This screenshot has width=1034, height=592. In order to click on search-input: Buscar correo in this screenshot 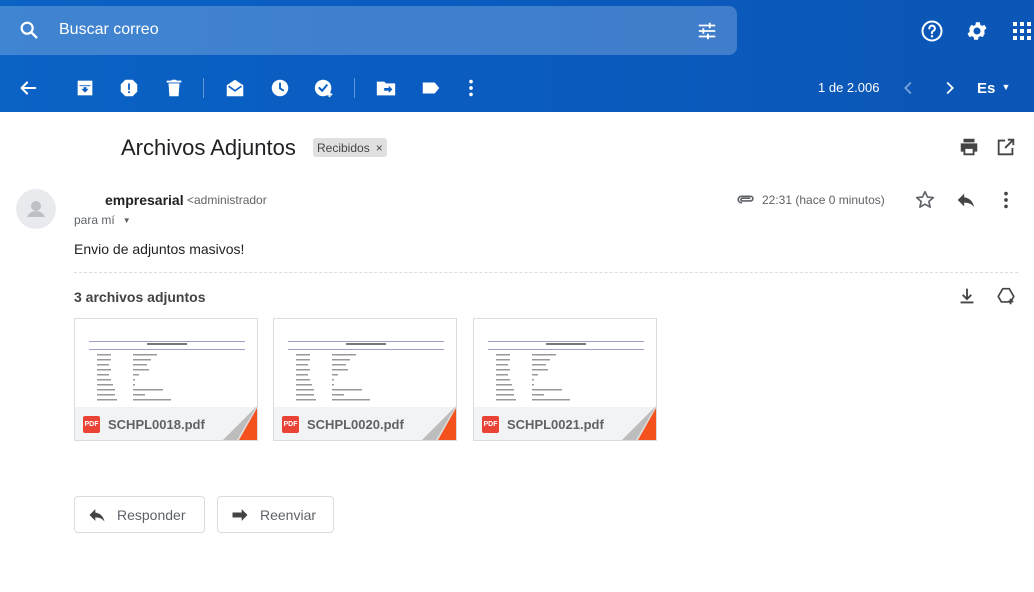, I will do `click(109, 30)`.